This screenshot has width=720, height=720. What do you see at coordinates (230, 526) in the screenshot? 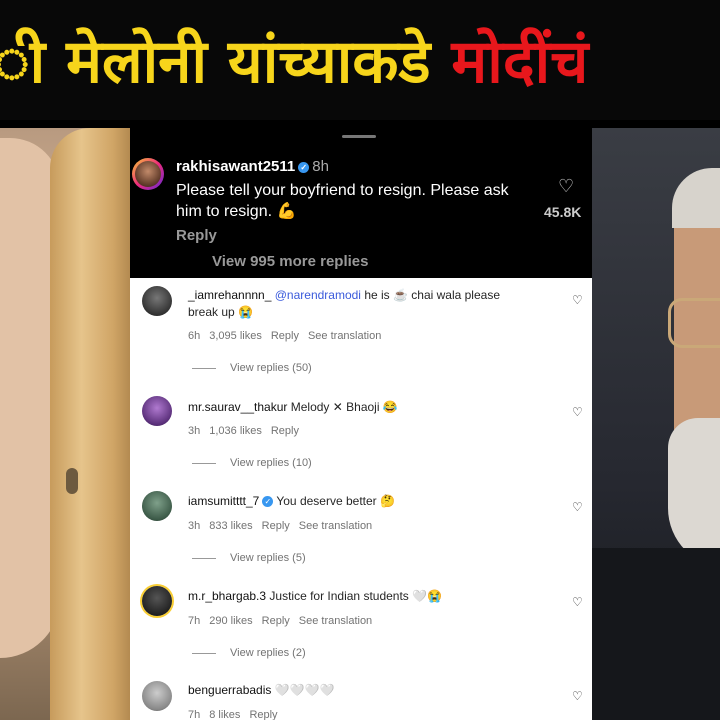
I see `comment-likes: 833 likes` at bounding box center [230, 526].